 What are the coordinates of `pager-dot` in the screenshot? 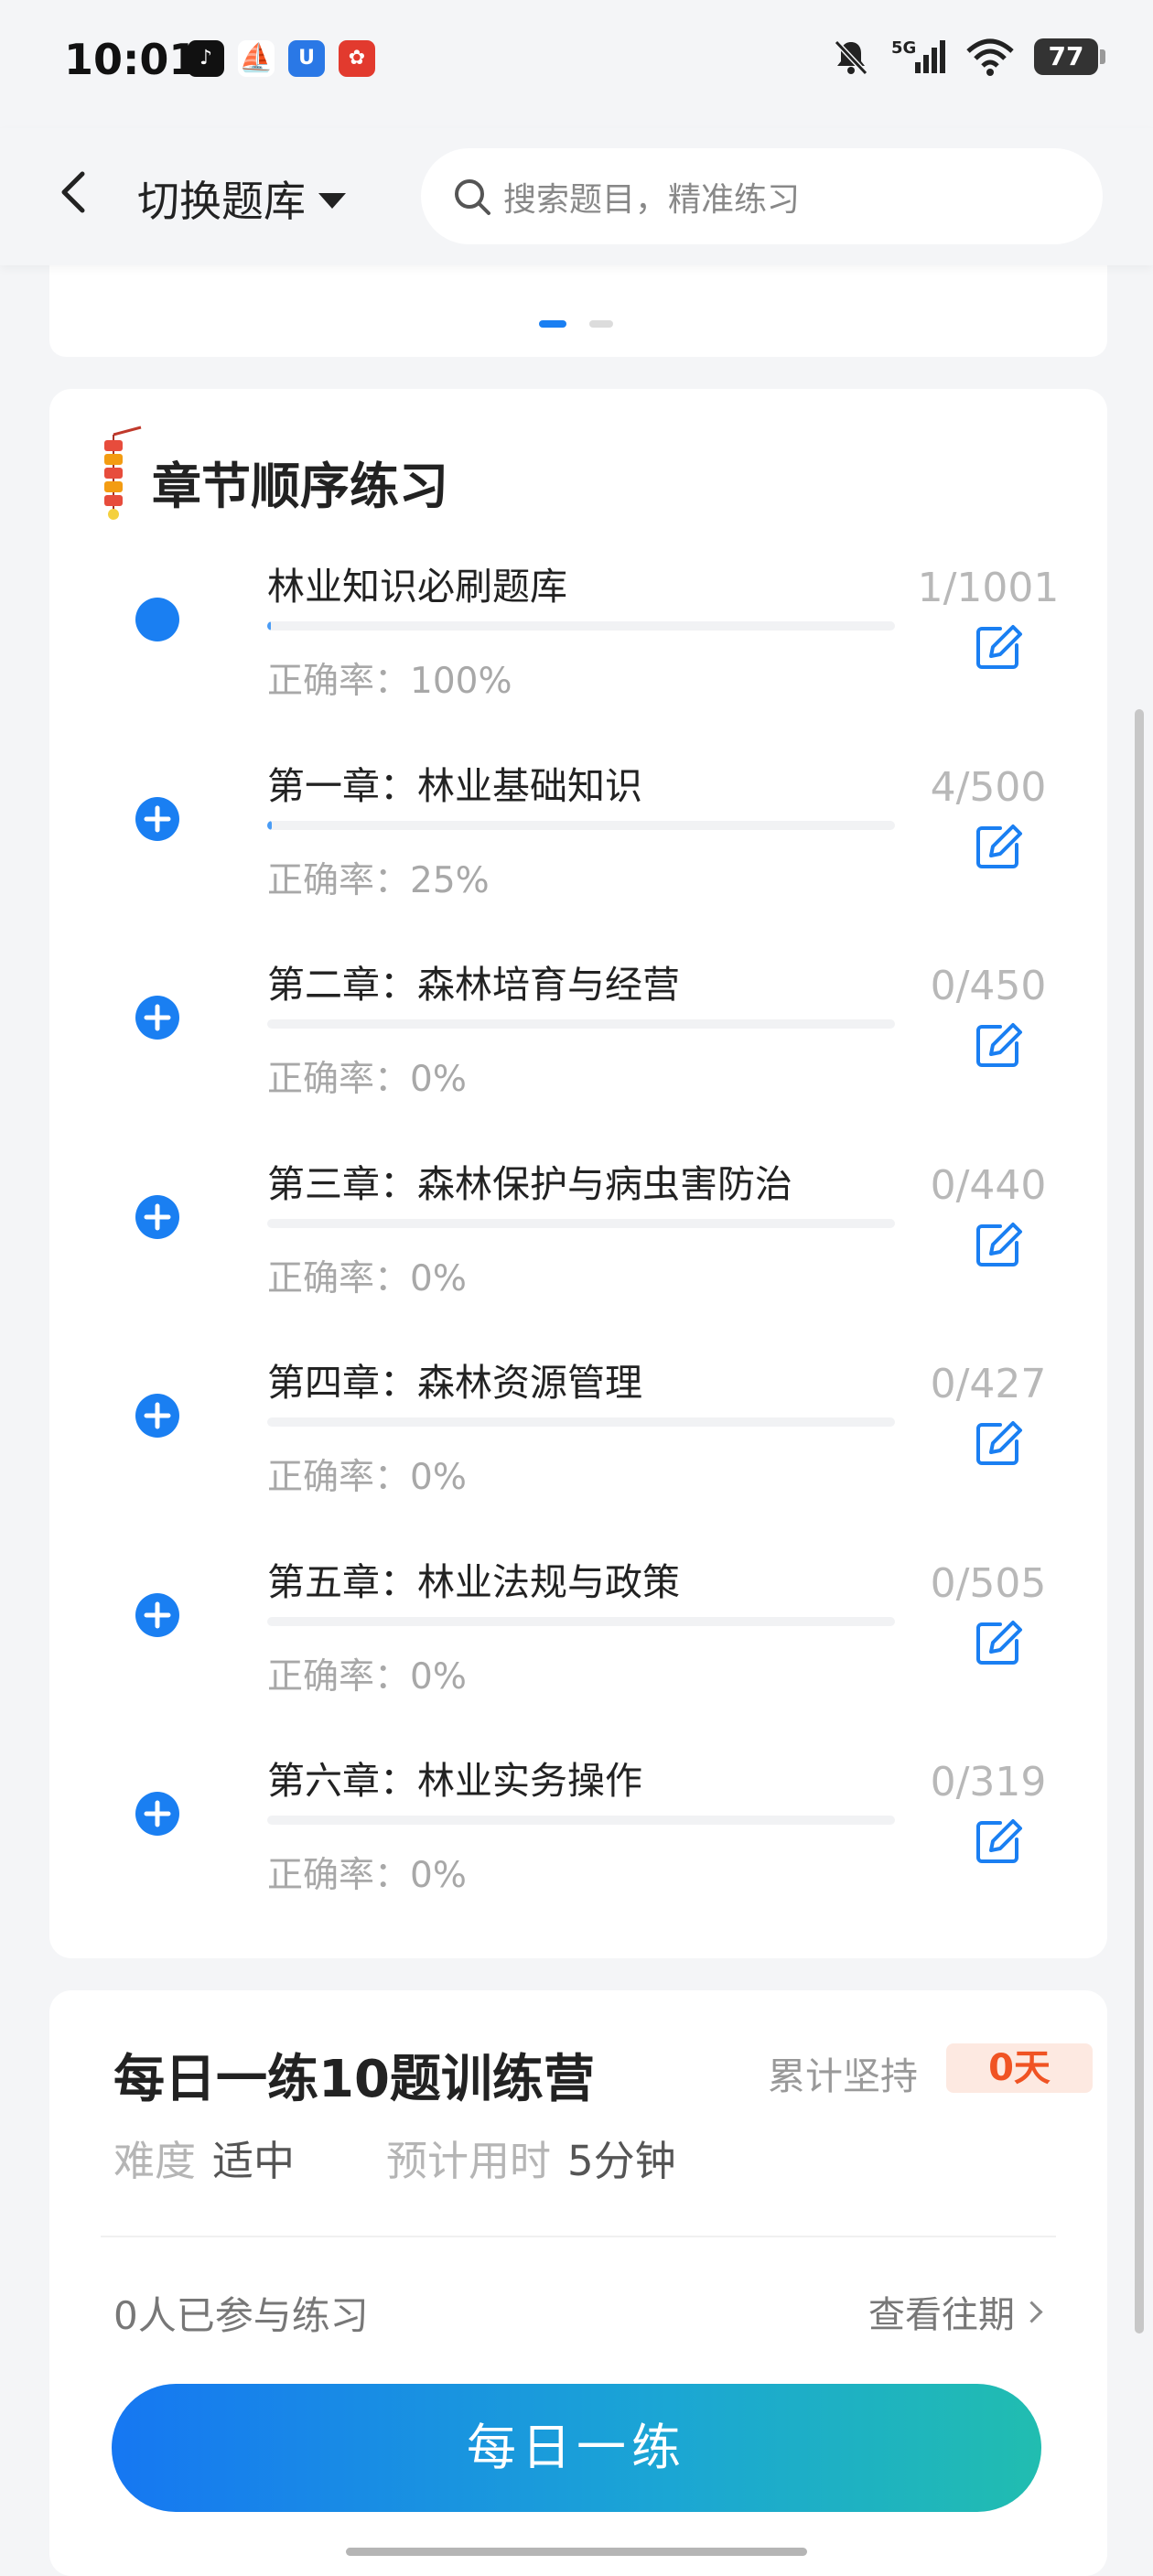 It's located at (601, 324).